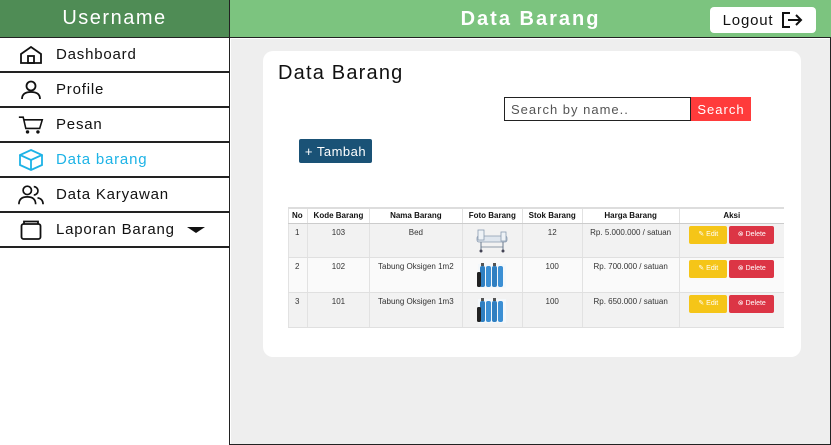  Describe the element at coordinates (415, 310) in the screenshot. I see `cell-nama: Tabung Oksigen 1m3` at that location.